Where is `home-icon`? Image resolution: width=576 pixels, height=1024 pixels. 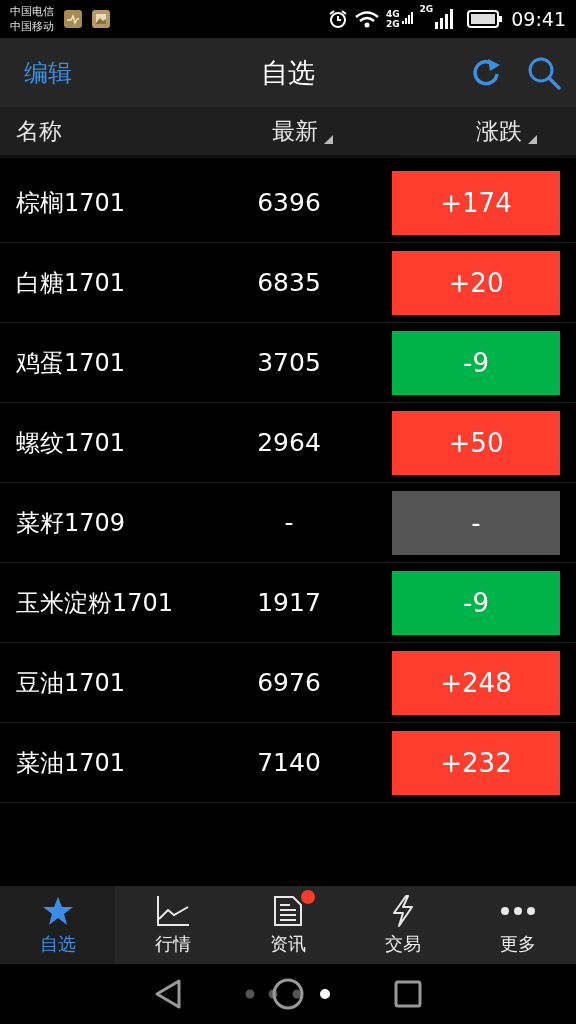
home-icon is located at coordinates (288, 994).